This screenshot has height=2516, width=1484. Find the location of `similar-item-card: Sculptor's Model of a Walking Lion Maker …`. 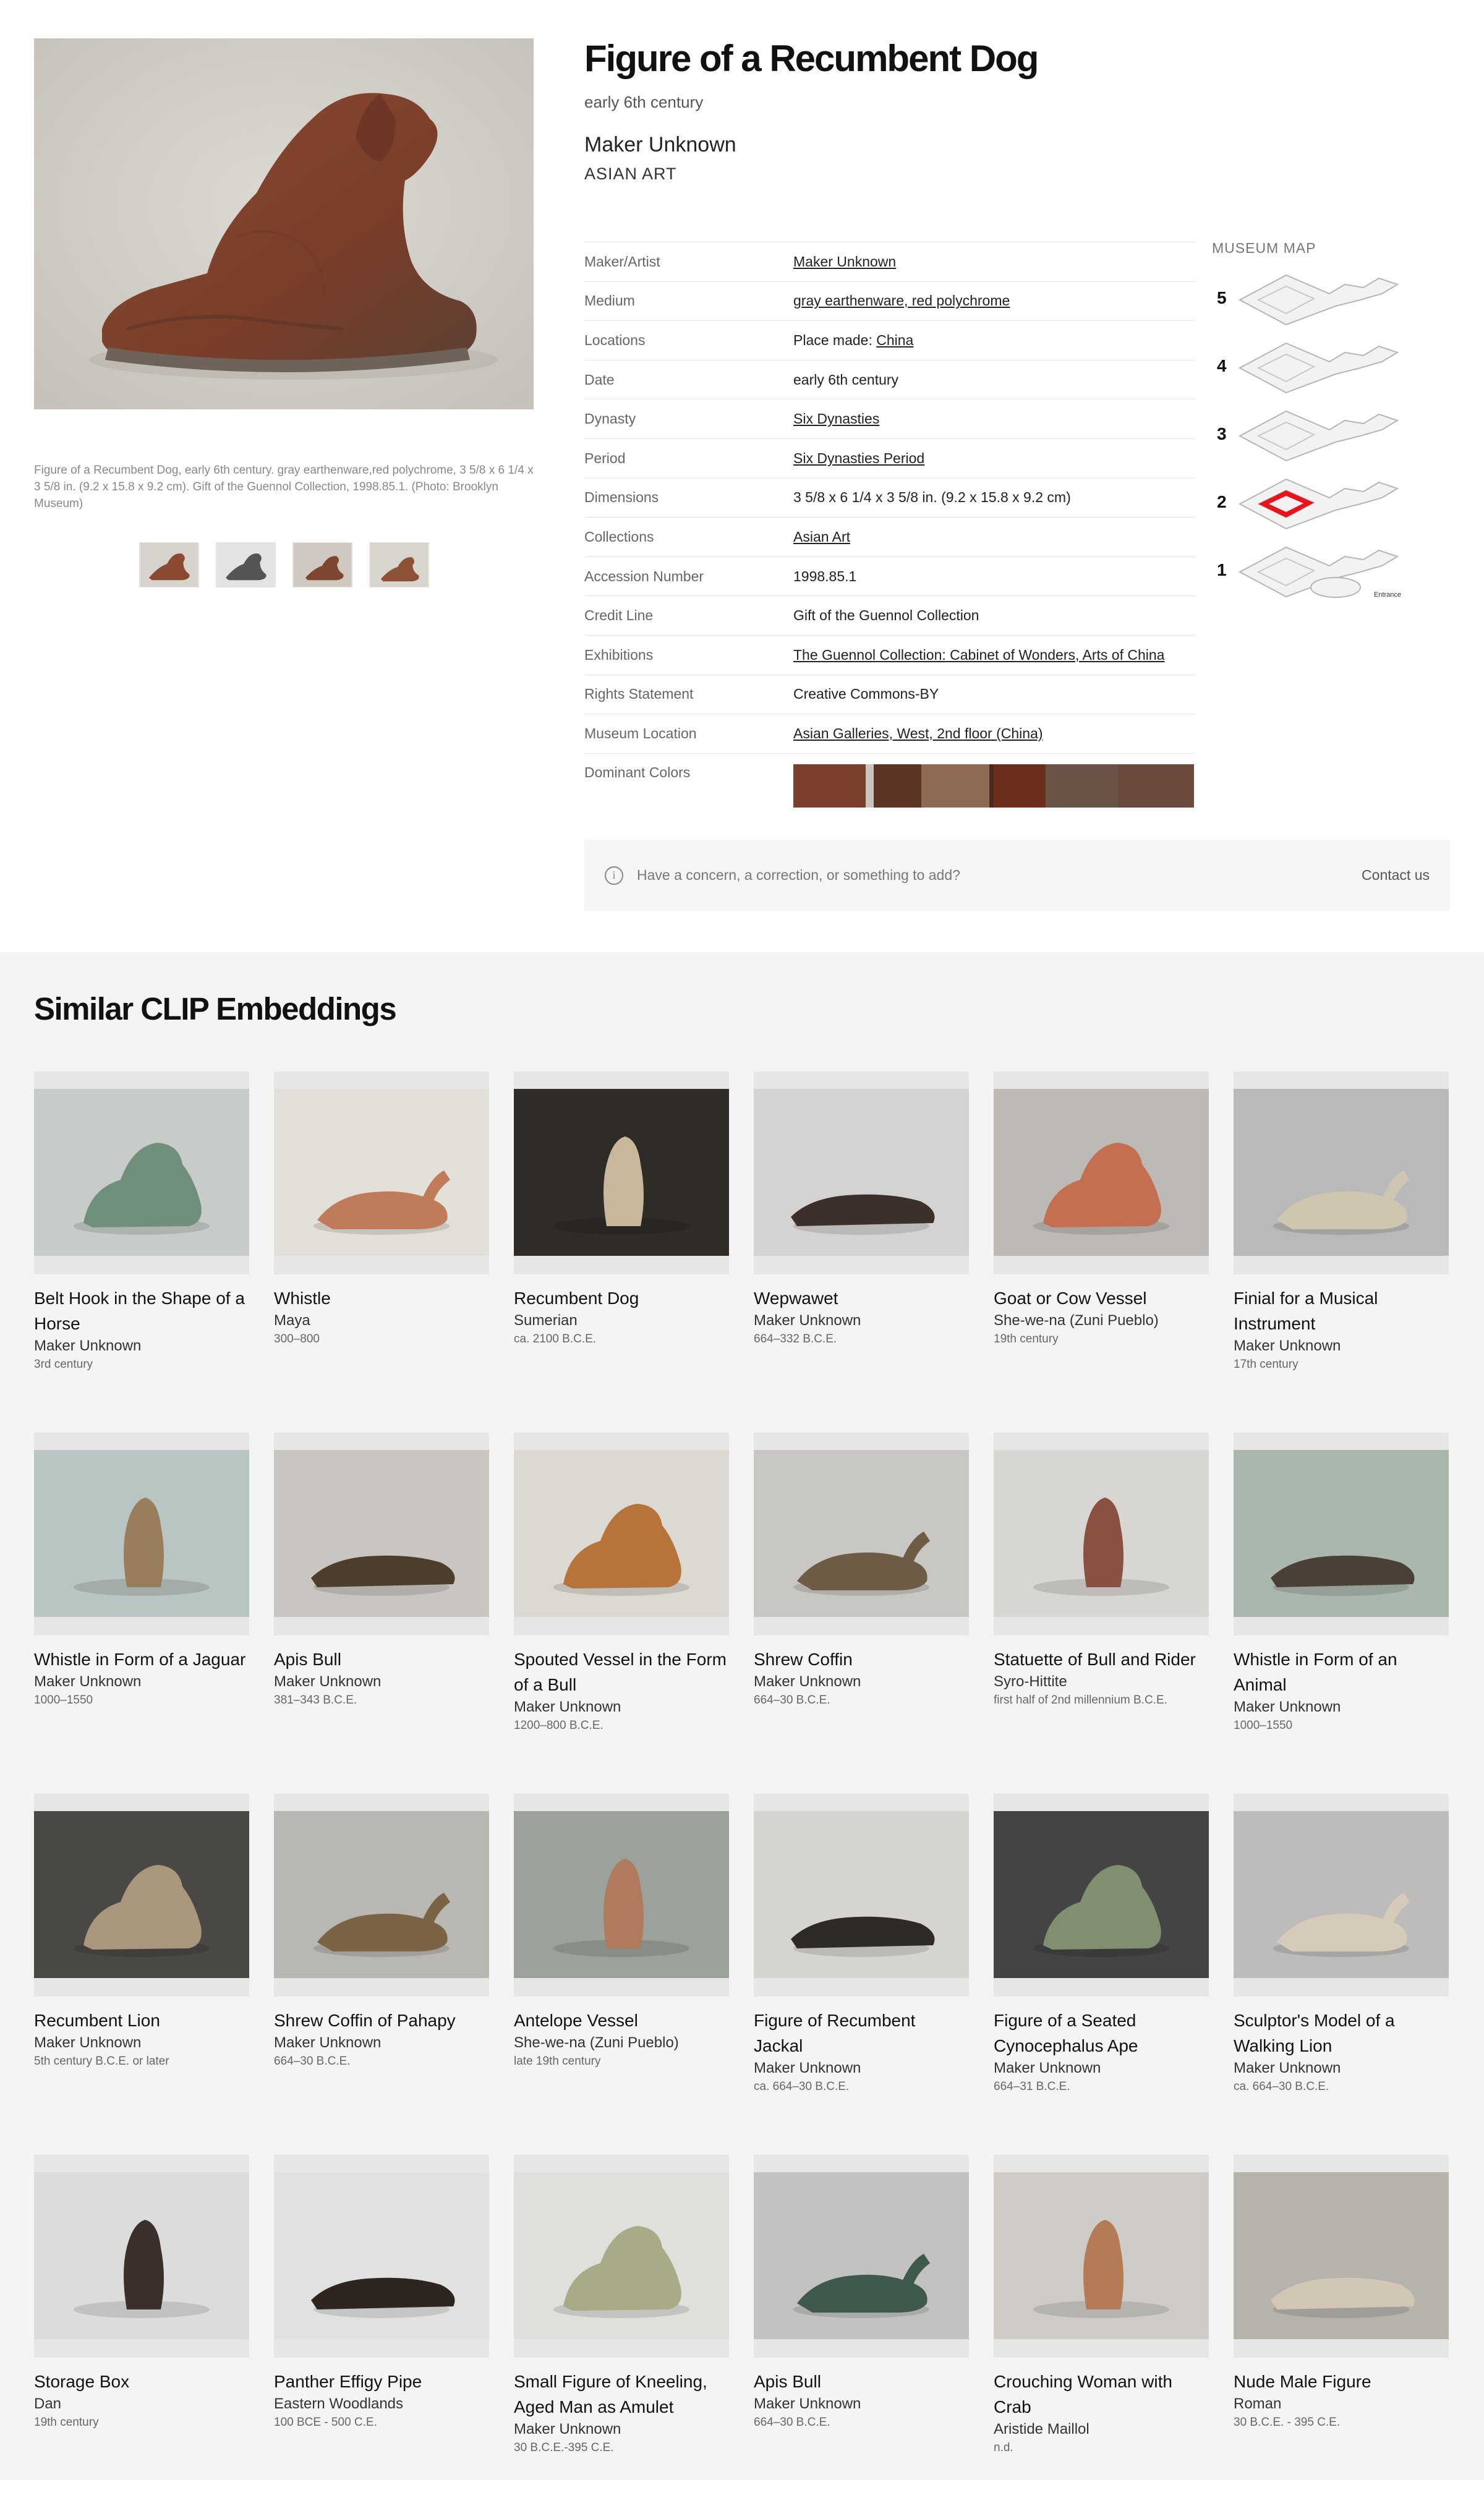

similar-item-card: Sculptor's Model of a Walking Lion Maker … is located at coordinates (1341, 1975).